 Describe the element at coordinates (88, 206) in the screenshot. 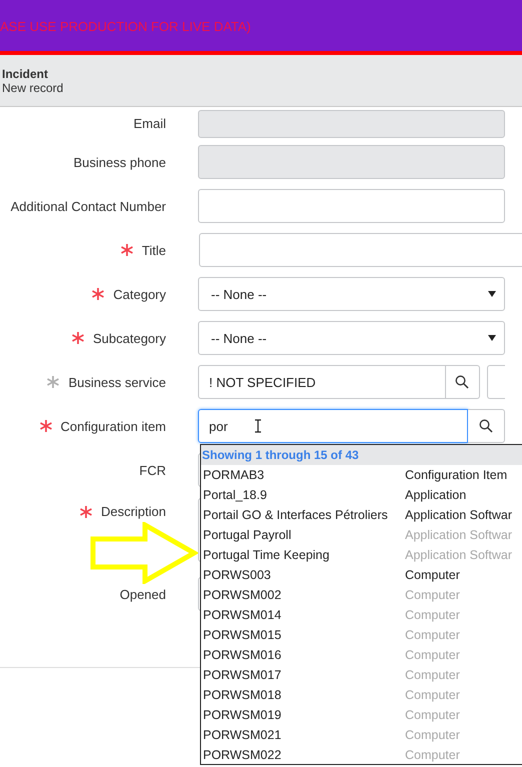

I see `field-label: Additional Contact Number` at that location.